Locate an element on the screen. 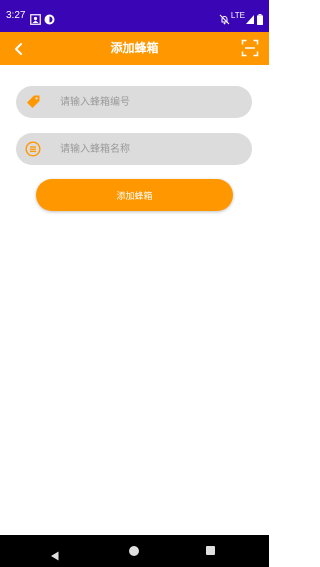 This screenshot has height=567, width=320. hive-number-field is located at coordinates (134, 102).